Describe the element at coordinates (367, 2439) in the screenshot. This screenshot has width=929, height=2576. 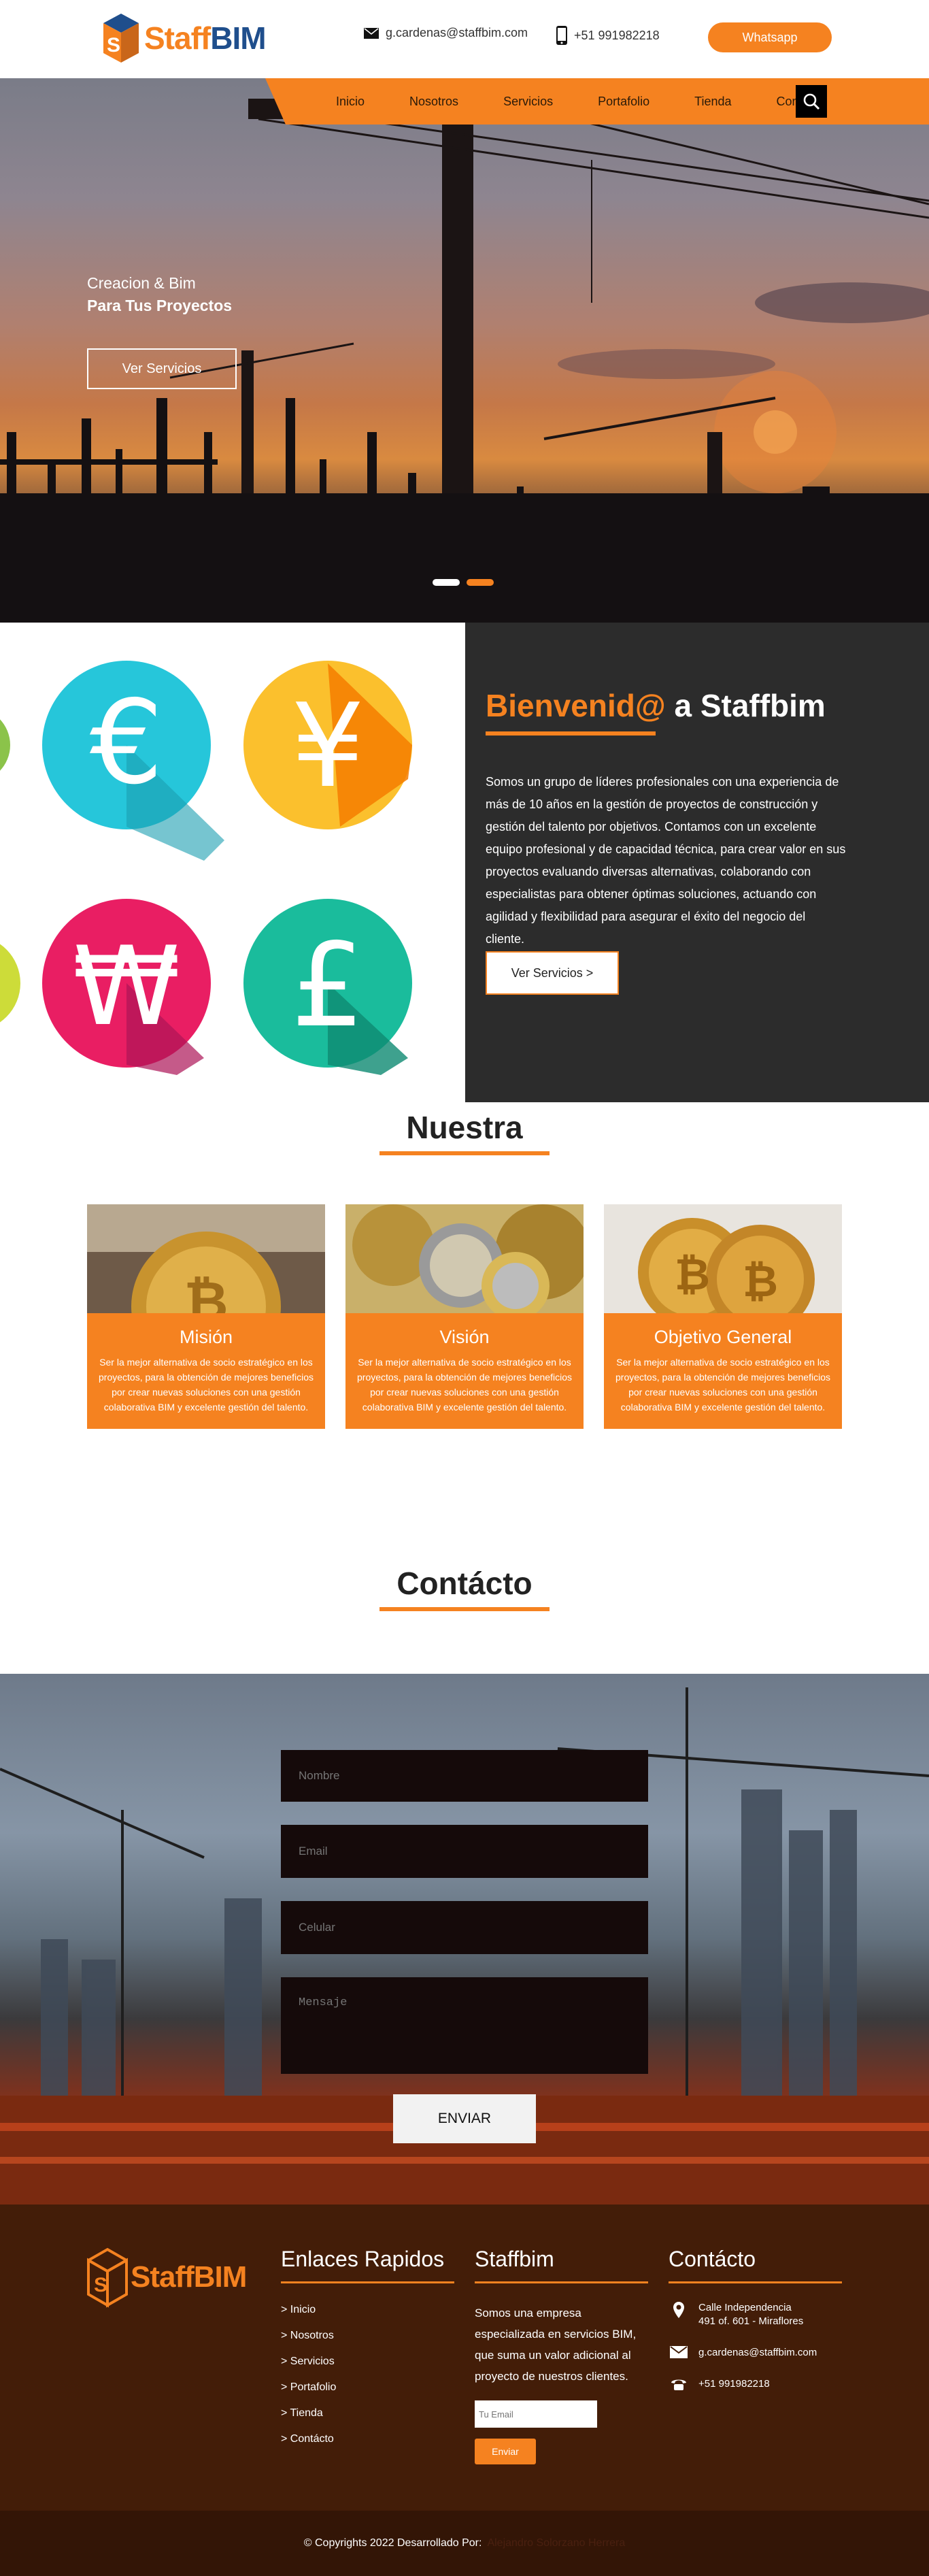
I see `footer-link-contacto: > Contácto` at that location.